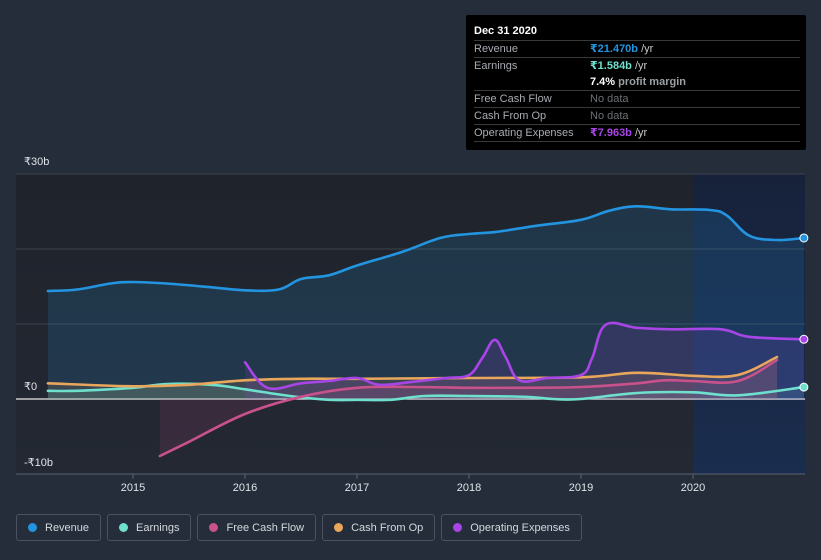  Describe the element at coordinates (804, 339) in the screenshot. I see `series-end-marker-operating_expenses` at that location.